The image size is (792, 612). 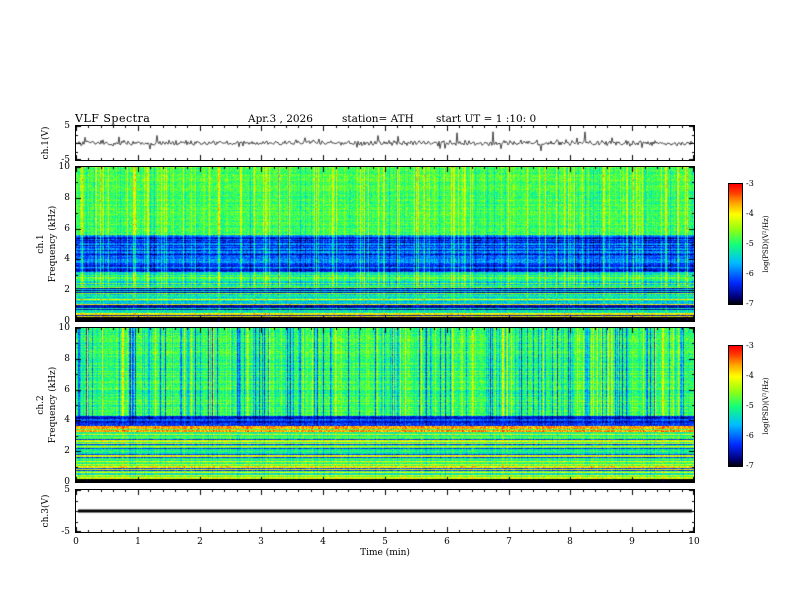 What do you see at coordinates (385, 143) in the screenshot?
I see `ch1-waveform-plot` at bounding box center [385, 143].